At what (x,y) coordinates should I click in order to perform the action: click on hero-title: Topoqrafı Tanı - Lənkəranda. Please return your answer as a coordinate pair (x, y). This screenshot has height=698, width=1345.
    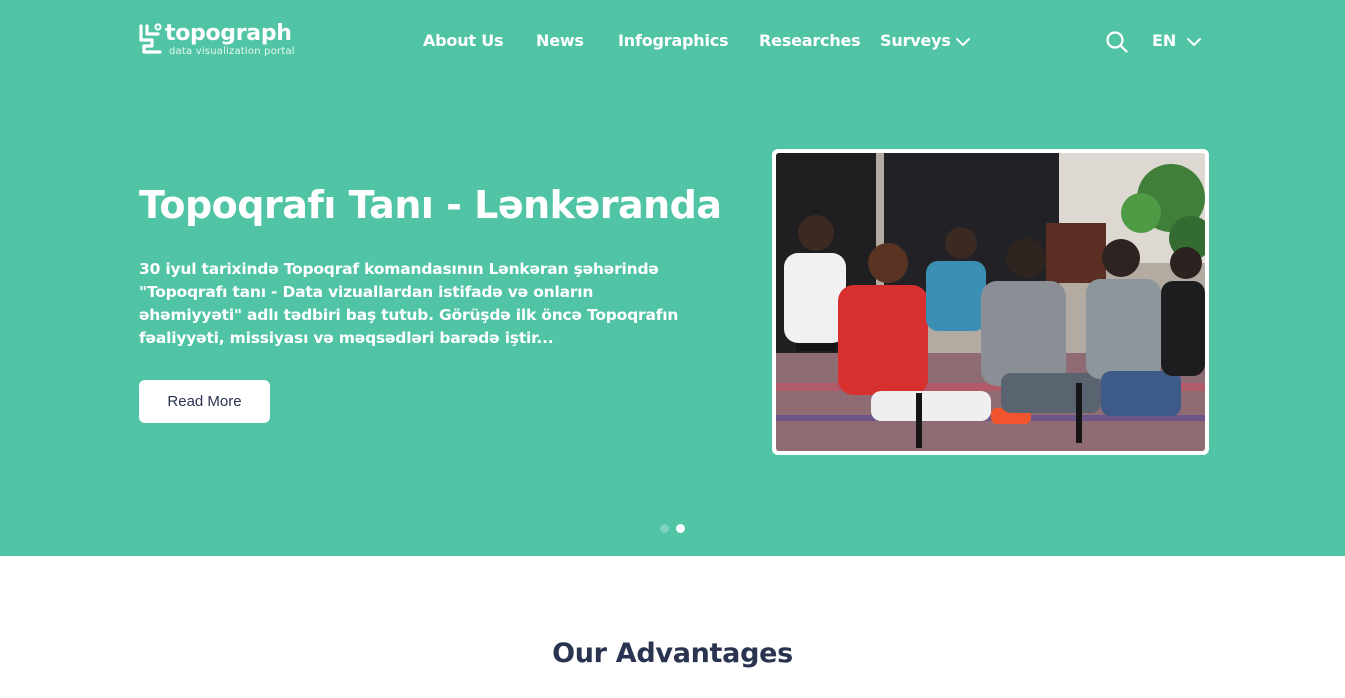
    Looking at the image, I should click on (430, 205).